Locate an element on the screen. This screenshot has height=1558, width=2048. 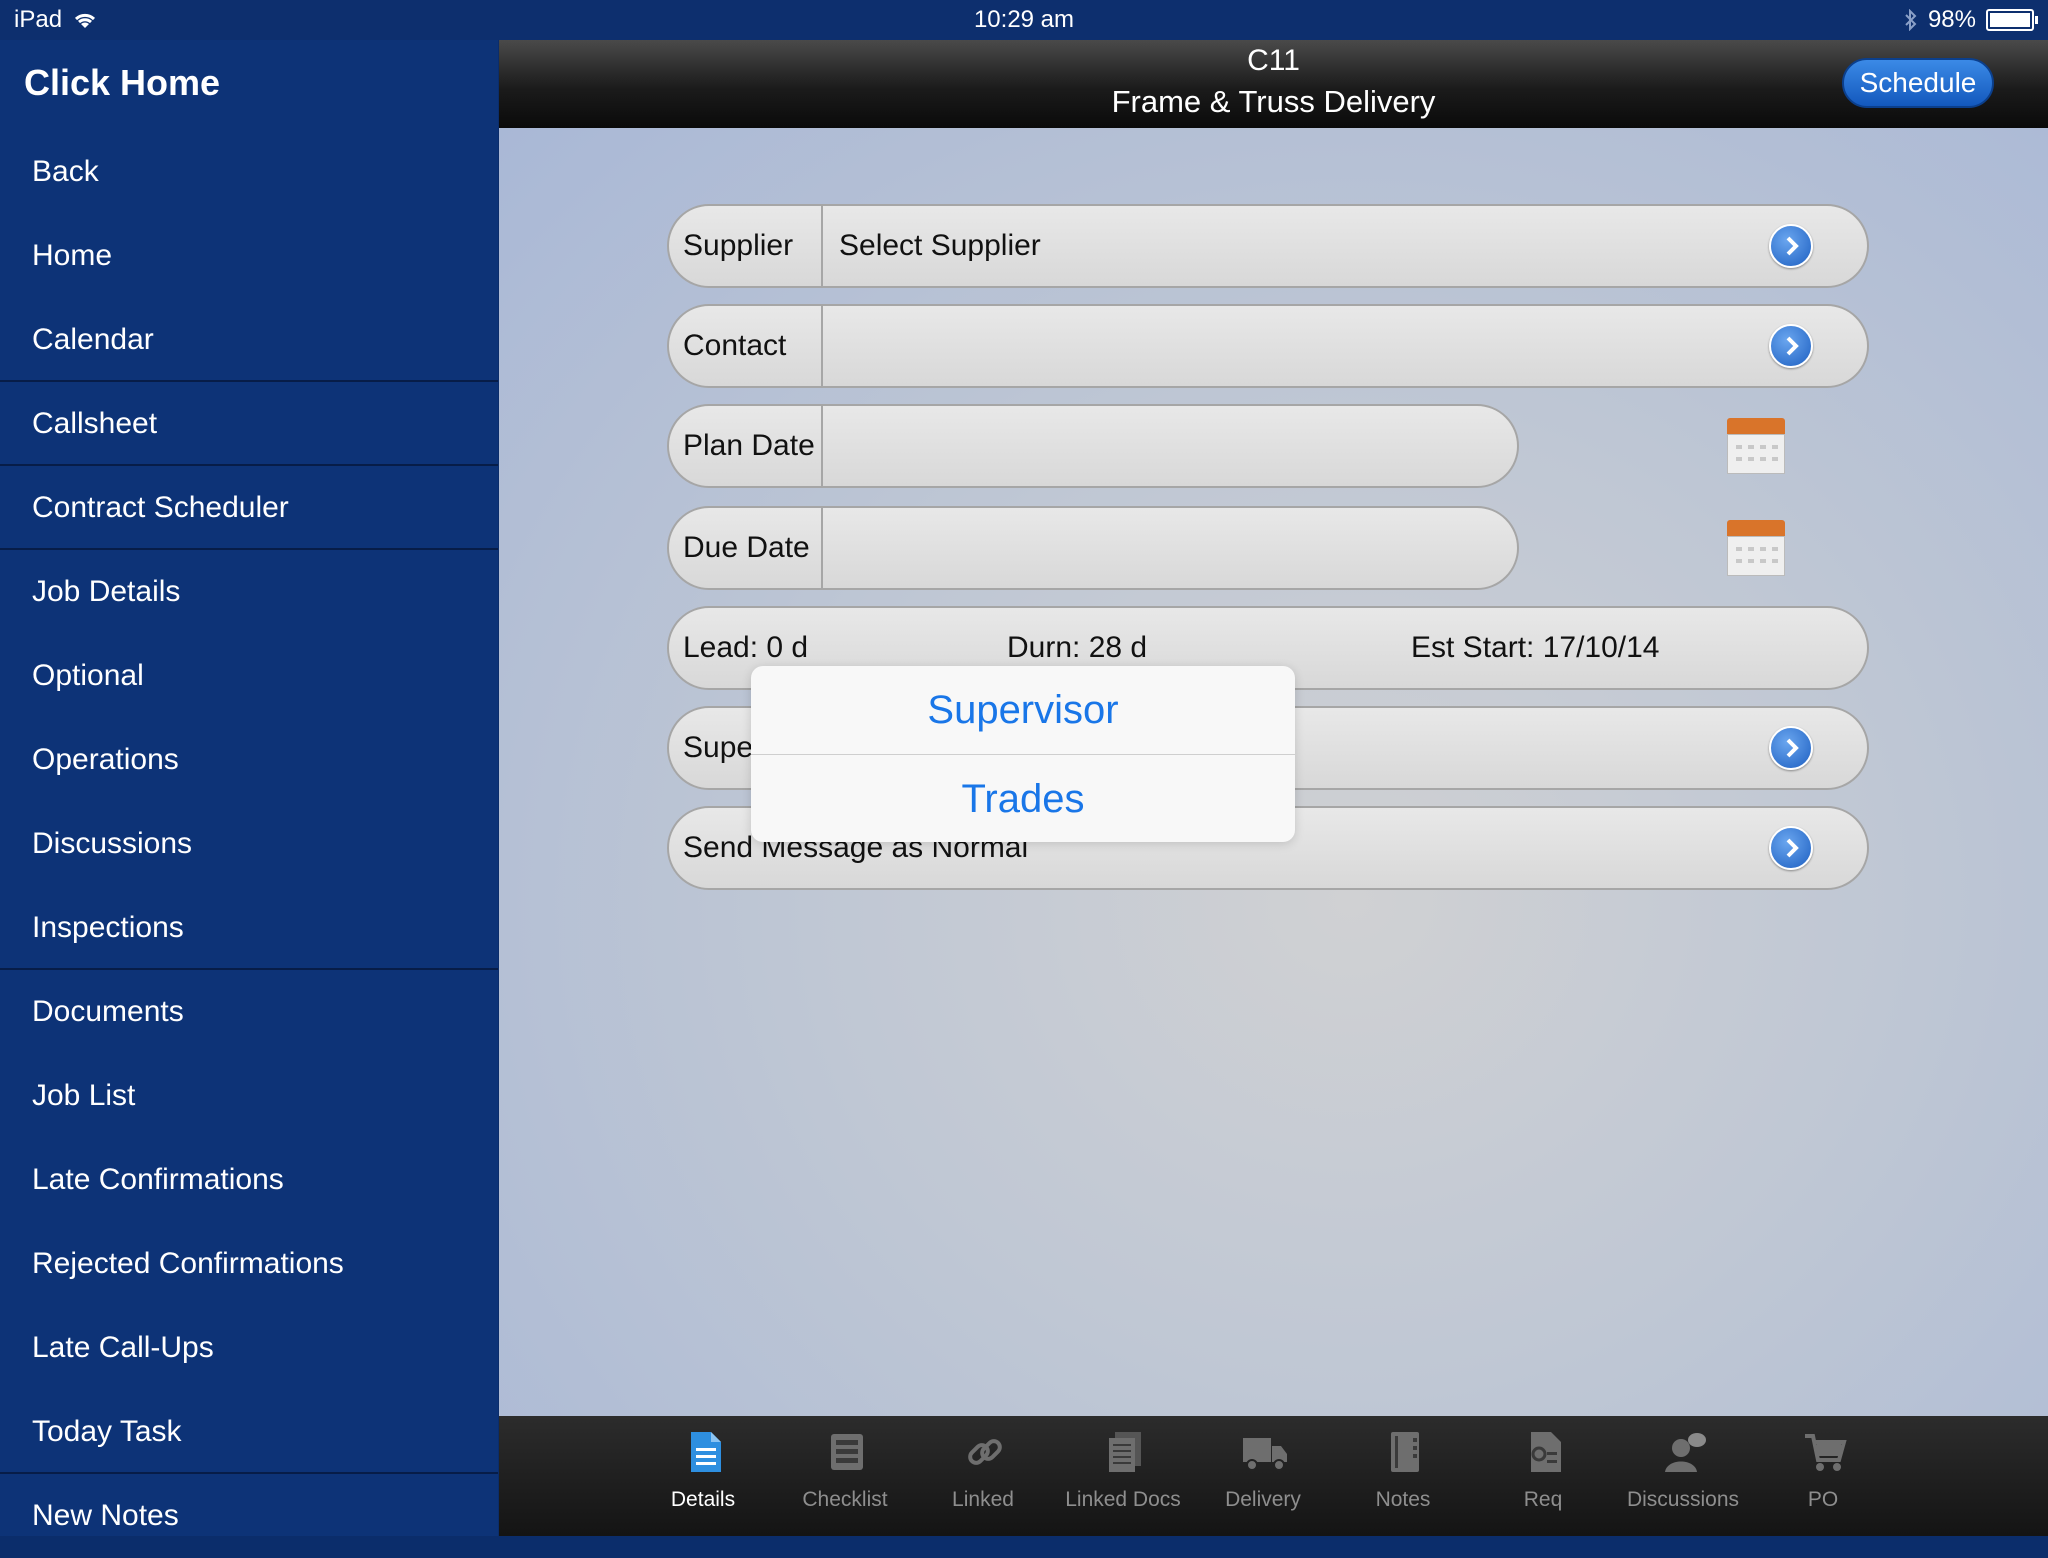
sidebar-item-job-list: Job List is located at coordinates (249, 1096).